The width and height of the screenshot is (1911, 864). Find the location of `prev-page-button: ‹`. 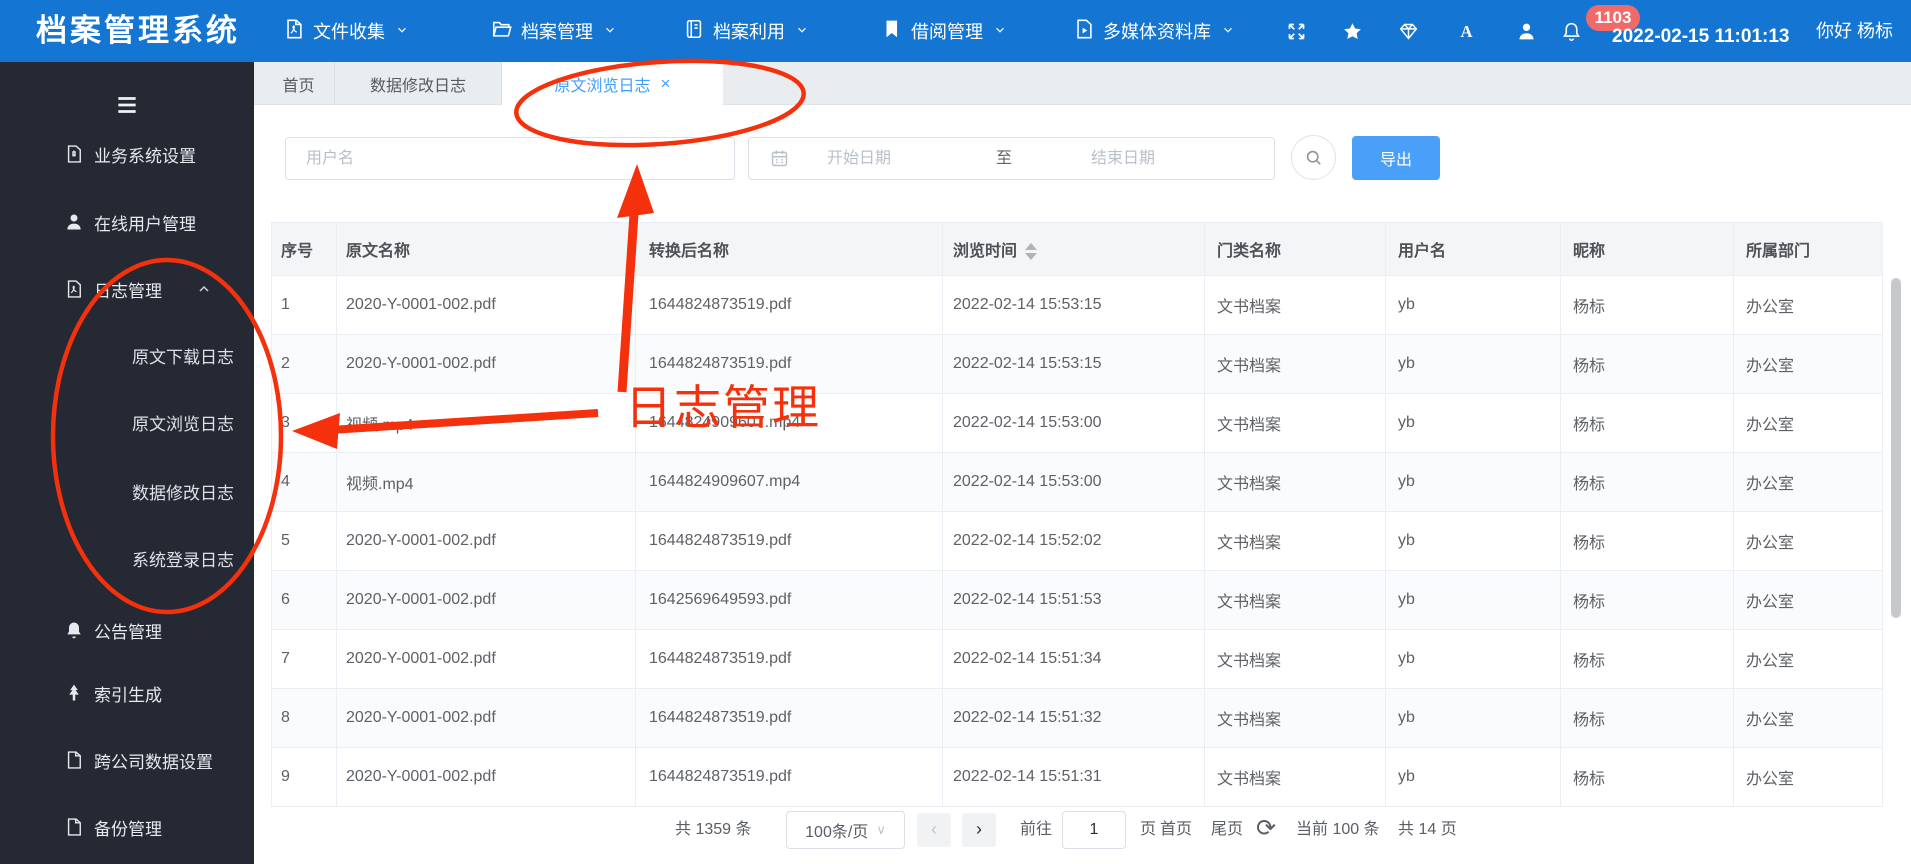

prev-page-button: ‹ is located at coordinates (934, 830).